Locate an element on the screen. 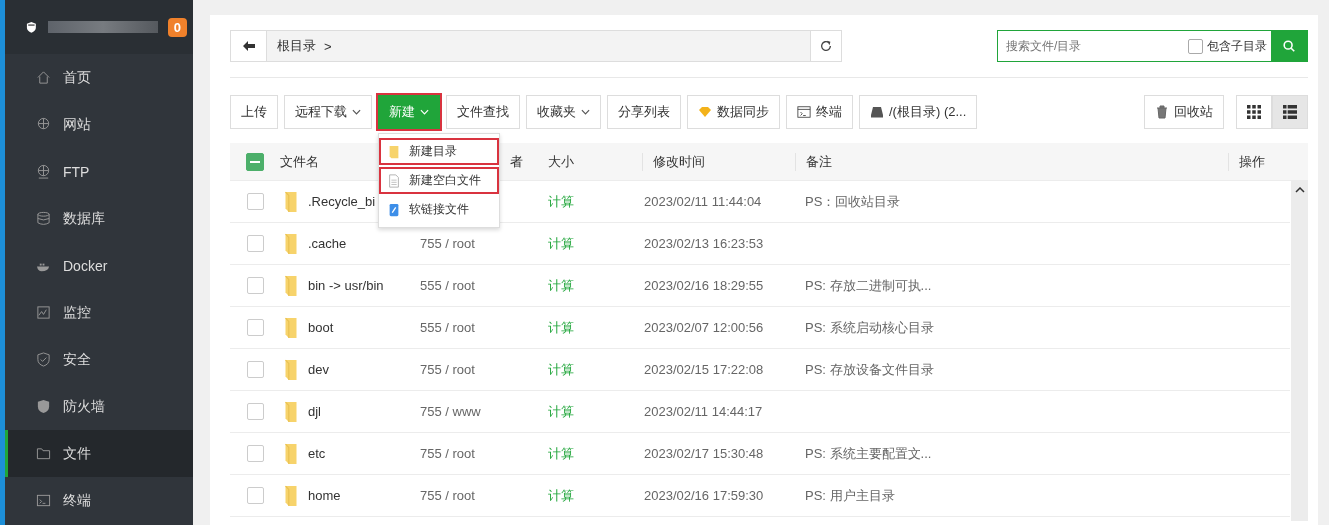 The image size is (1329, 525). sidebar-item: Docker is located at coordinates (99, 265).